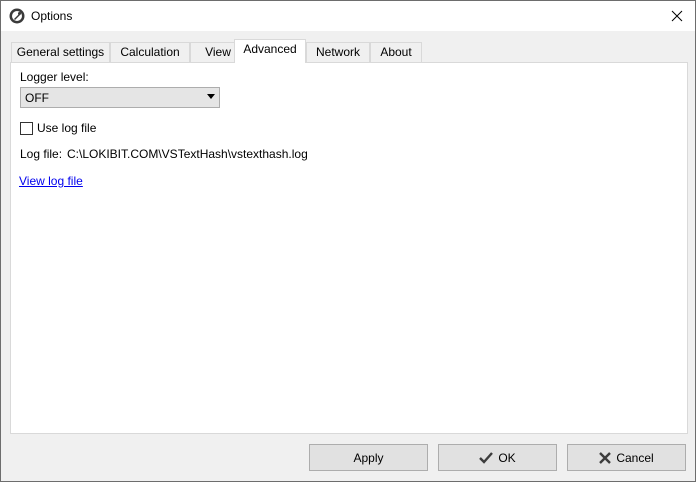  What do you see at coordinates (605, 457) in the screenshot?
I see `x-icon` at bounding box center [605, 457].